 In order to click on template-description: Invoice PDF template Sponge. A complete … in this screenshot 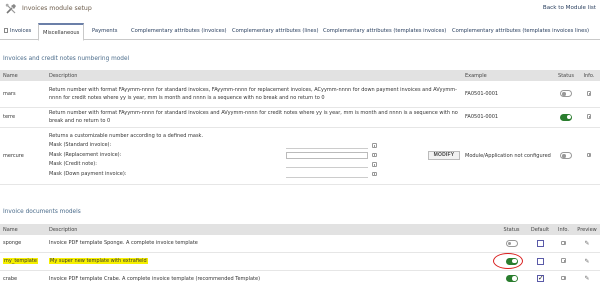, I will do `click(271, 244)`.